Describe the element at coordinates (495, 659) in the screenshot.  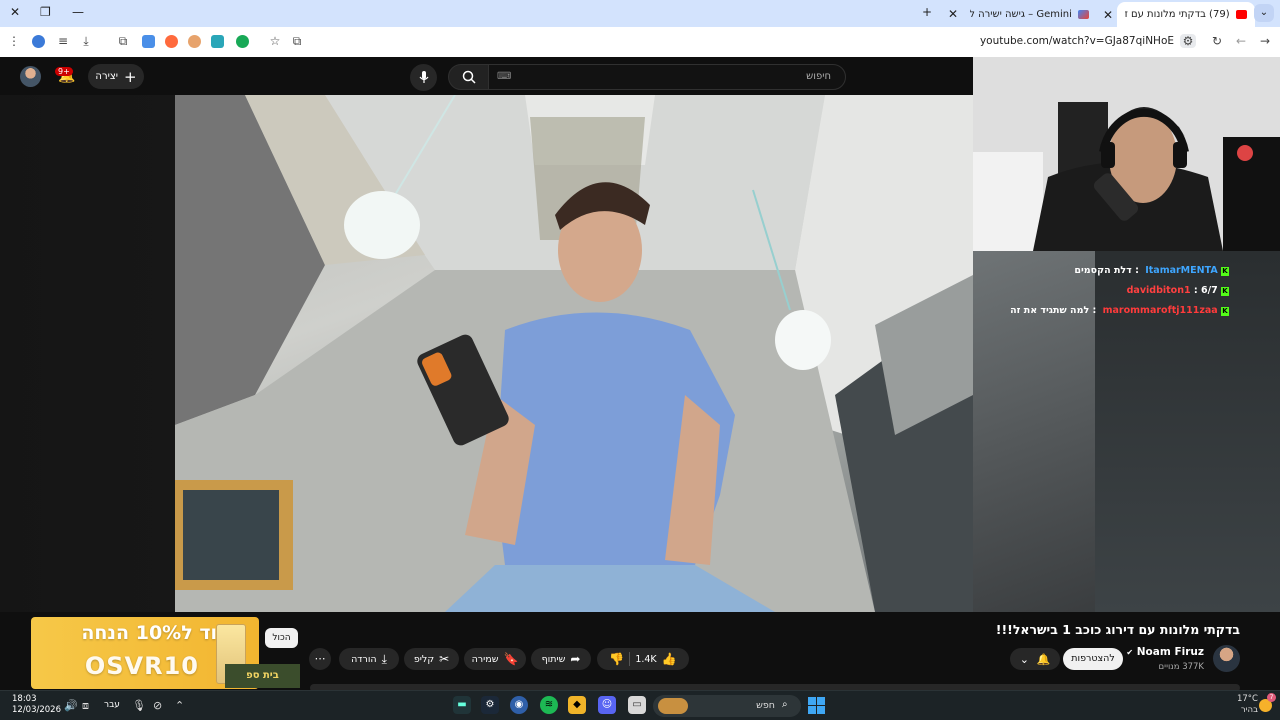
I see `save-button: 🔖 שמירה` at that location.